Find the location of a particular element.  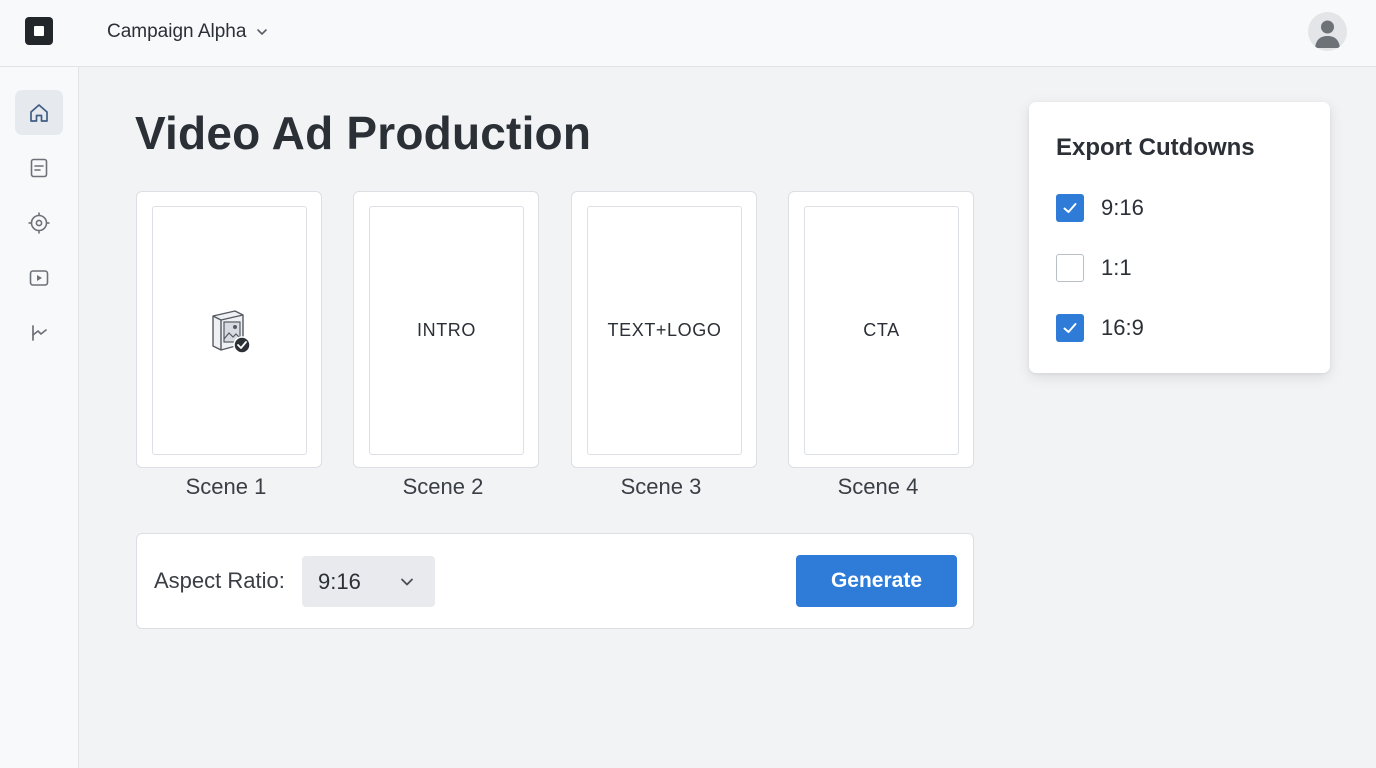

scene-content-text: CTA is located at coordinates (881, 330).